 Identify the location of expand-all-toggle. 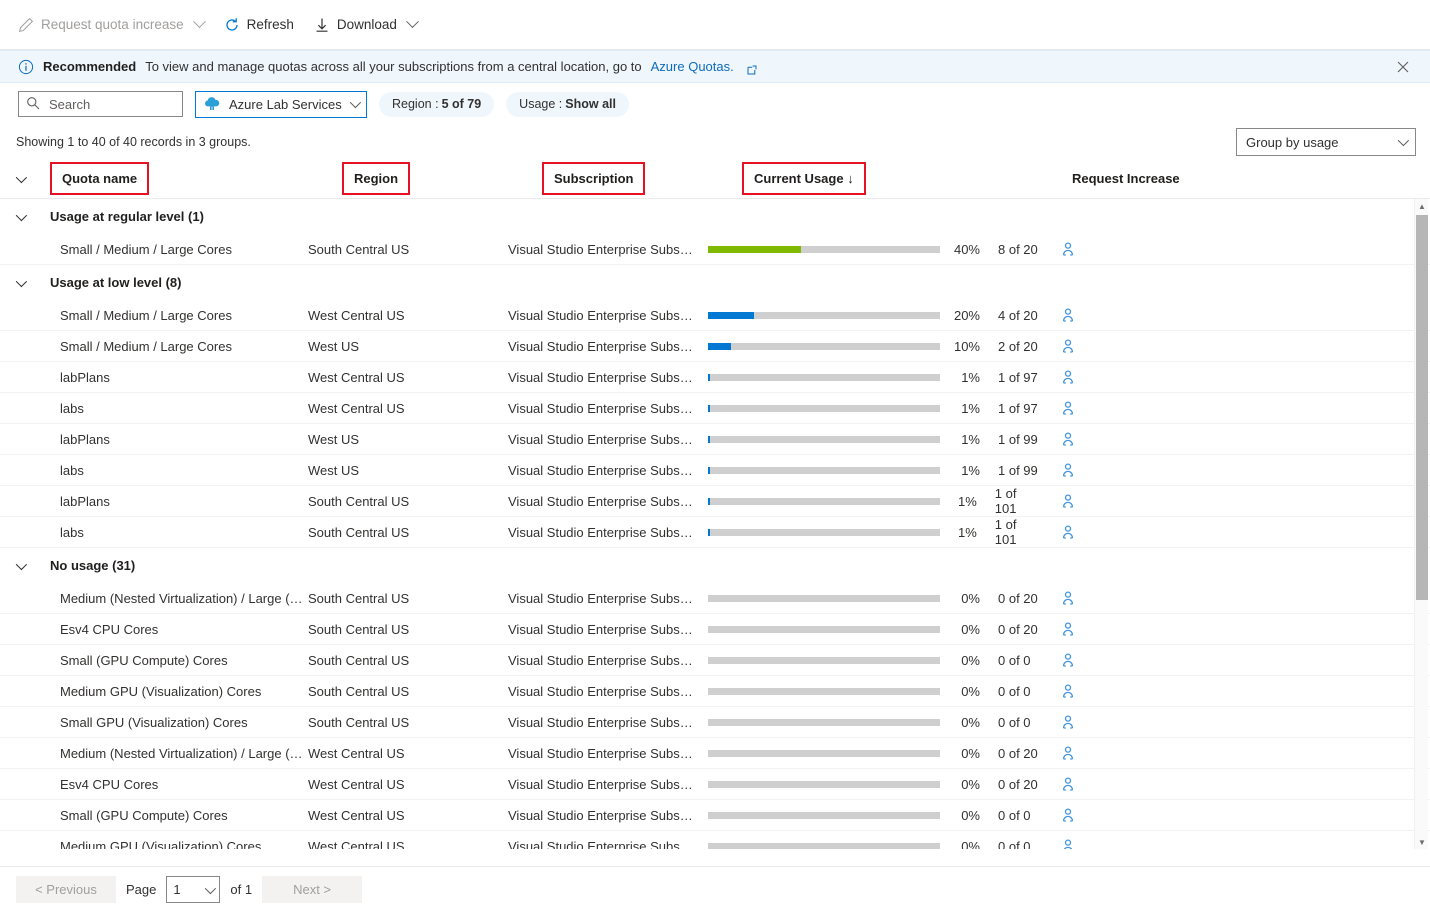
(32, 177).